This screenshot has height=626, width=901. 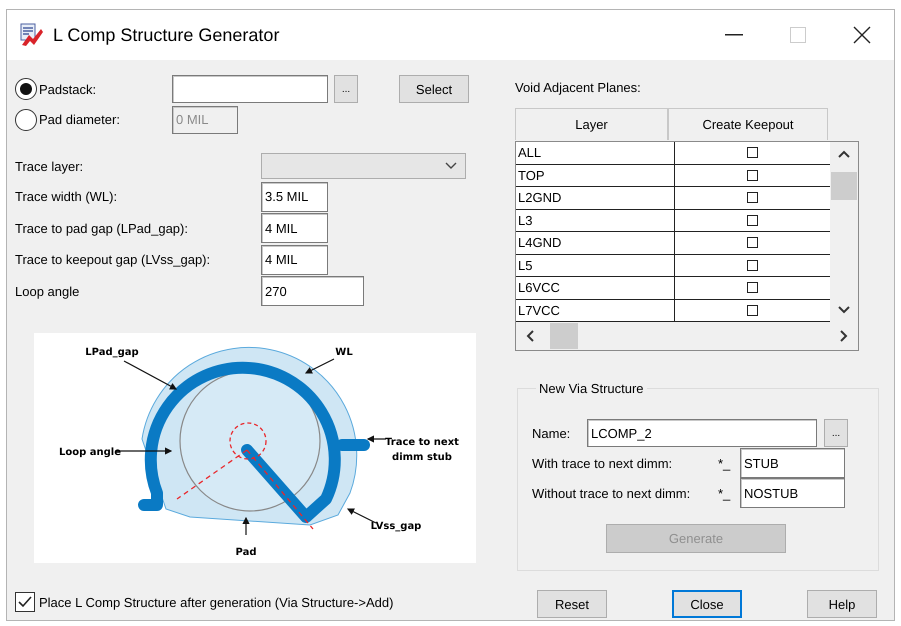 What do you see at coordinates (113, 260) in the screenshot?
I see `field-label: Trace to keepout gap (LVss_gap):` at bounding box center [113, 260].